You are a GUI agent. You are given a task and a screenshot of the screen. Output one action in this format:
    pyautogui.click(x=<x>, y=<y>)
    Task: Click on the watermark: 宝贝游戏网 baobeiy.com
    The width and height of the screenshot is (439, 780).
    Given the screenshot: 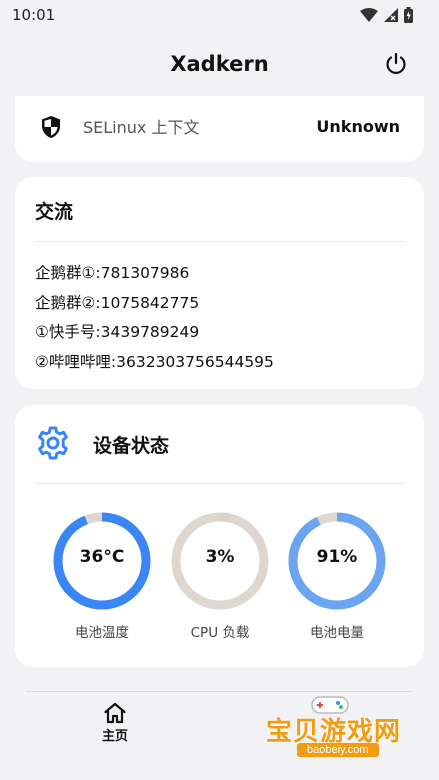 What is the action you would take?
    pyautogui.click(x=347, y=735)
    